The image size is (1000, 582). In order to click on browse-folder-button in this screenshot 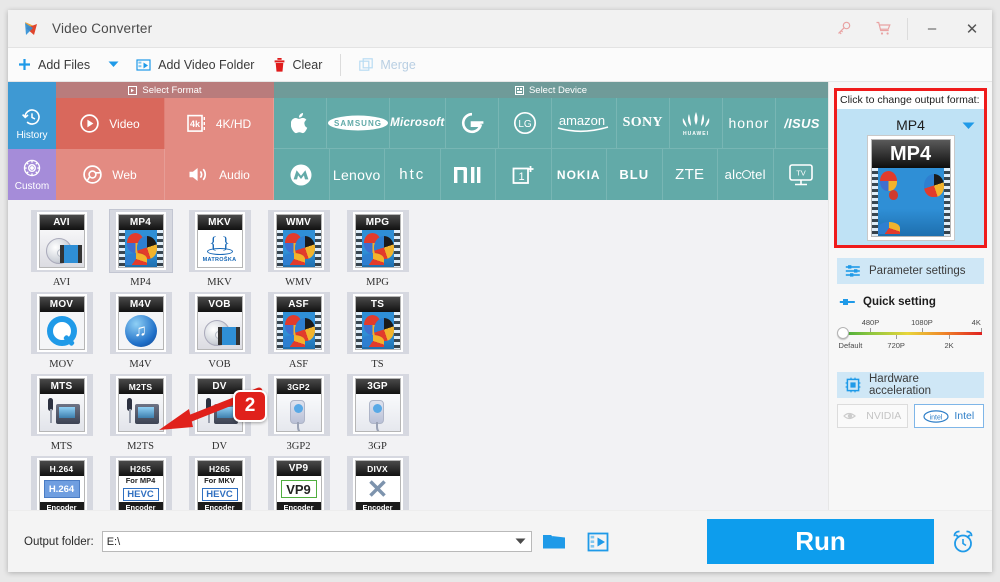, I will do `click(554, 541)`.